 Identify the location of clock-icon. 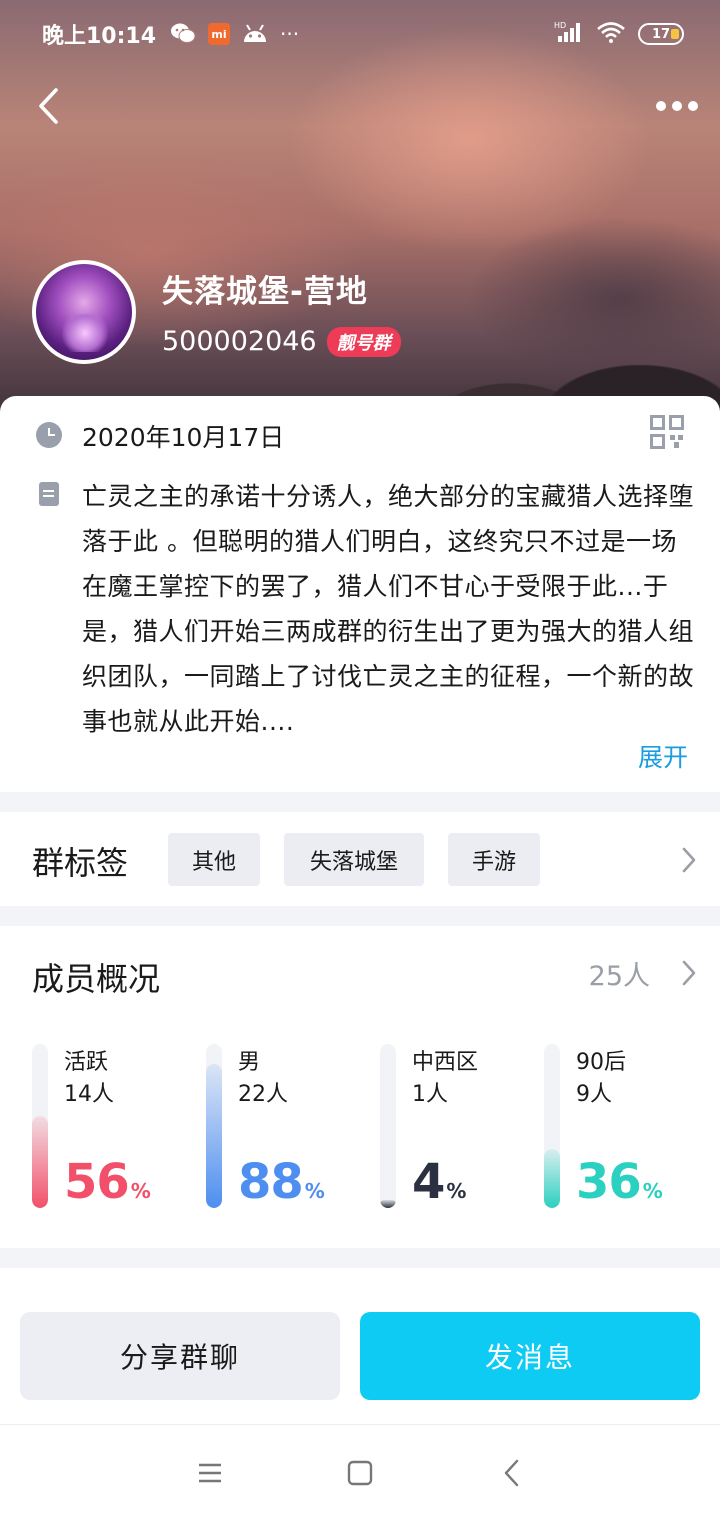
(49, 435).